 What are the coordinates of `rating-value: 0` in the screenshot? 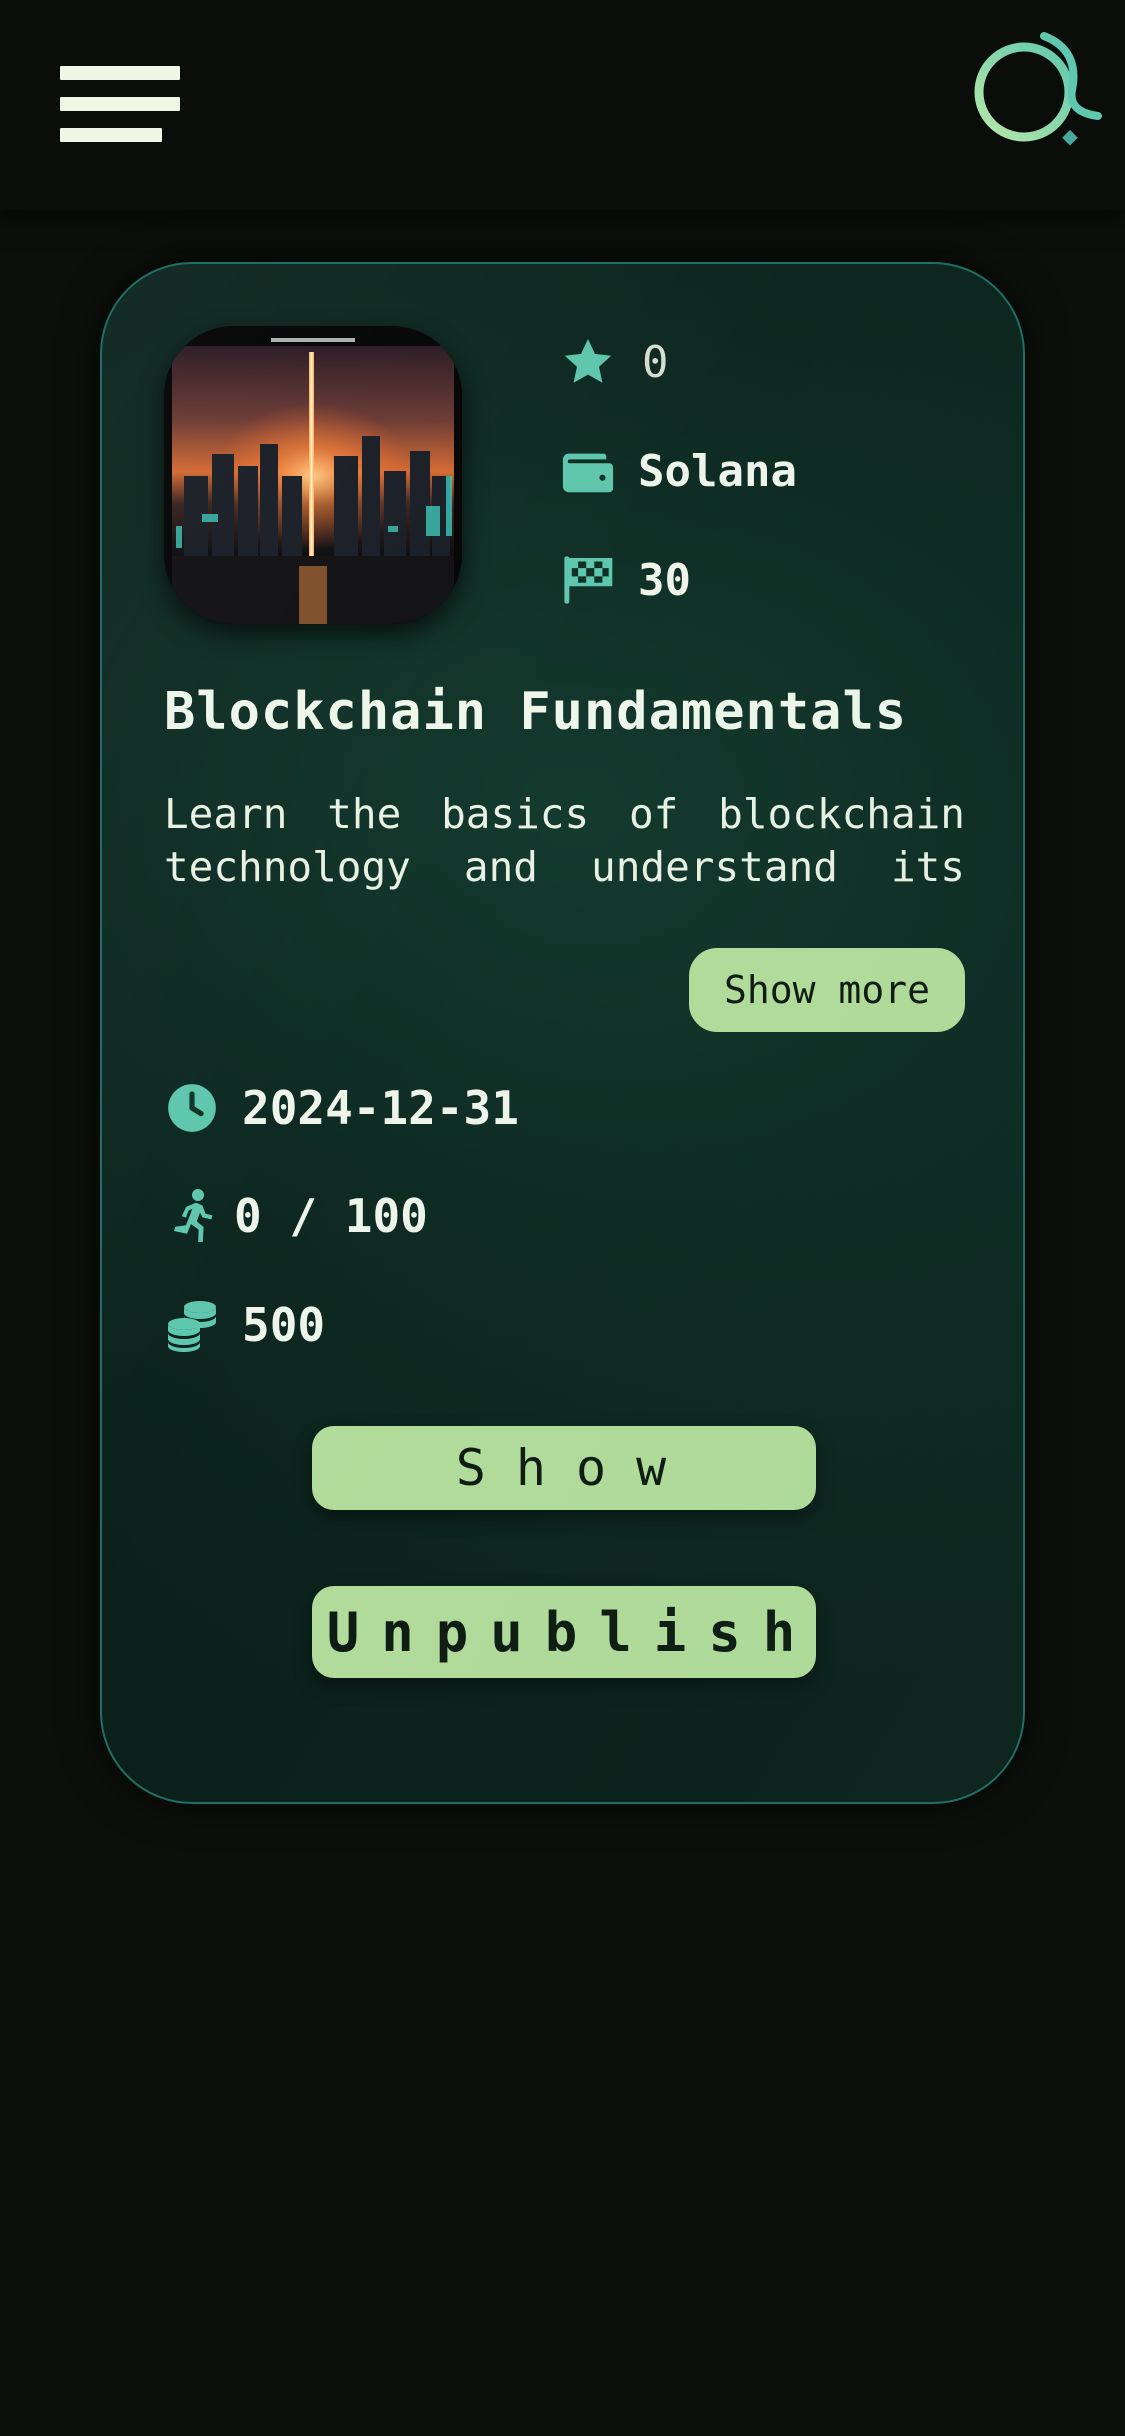 It's located at (655, 362).